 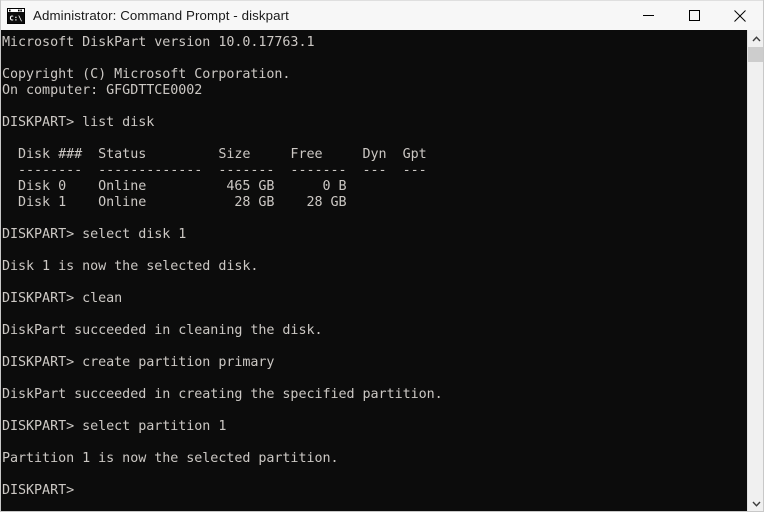 I want to click on svg-text: C:\, so click(x=15, y=17).